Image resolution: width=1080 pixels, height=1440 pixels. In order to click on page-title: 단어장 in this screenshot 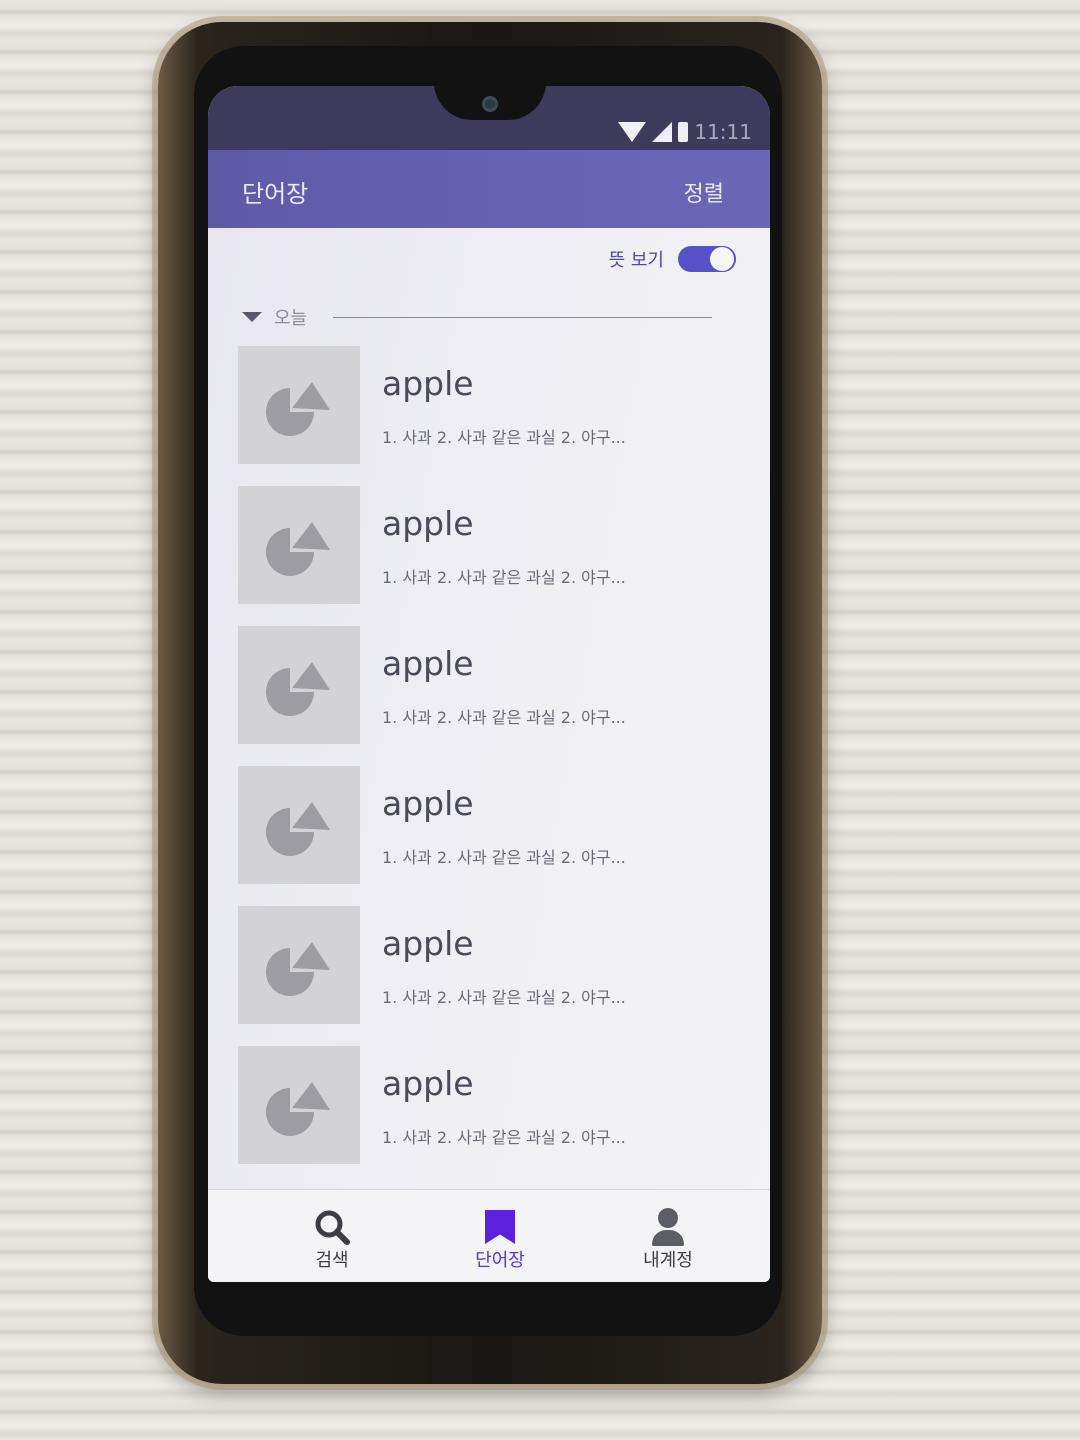, I will do `click(275, 194)`.